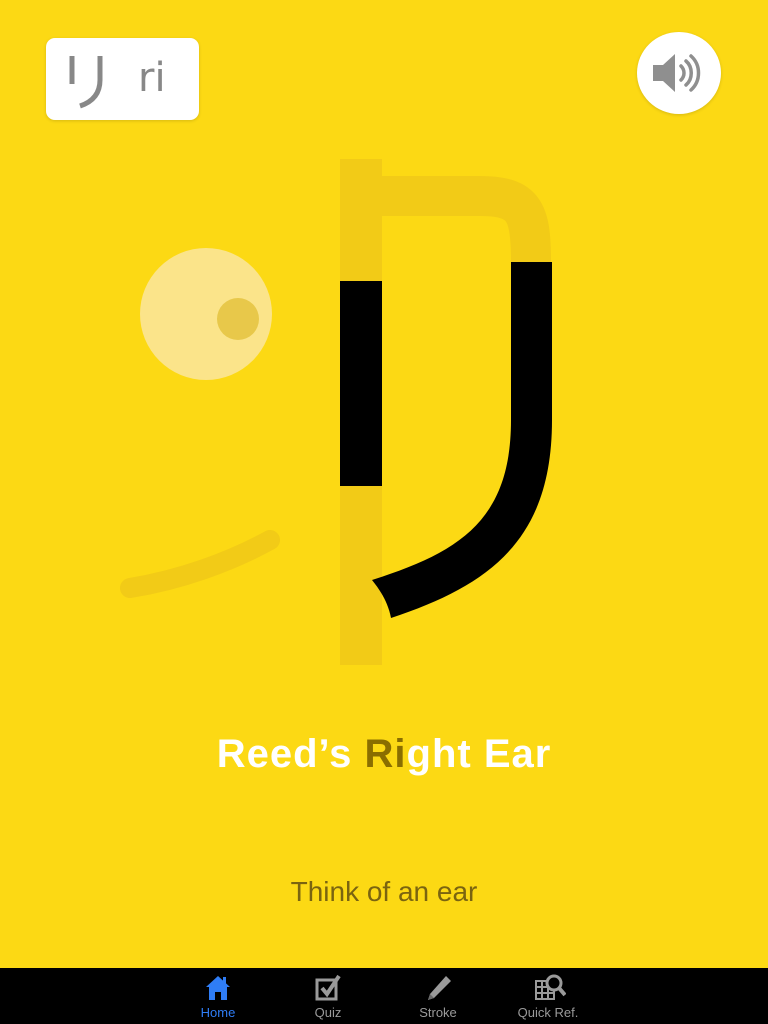  I want to click on tab-quick-ref: Quick Ref., so click(548, 996).